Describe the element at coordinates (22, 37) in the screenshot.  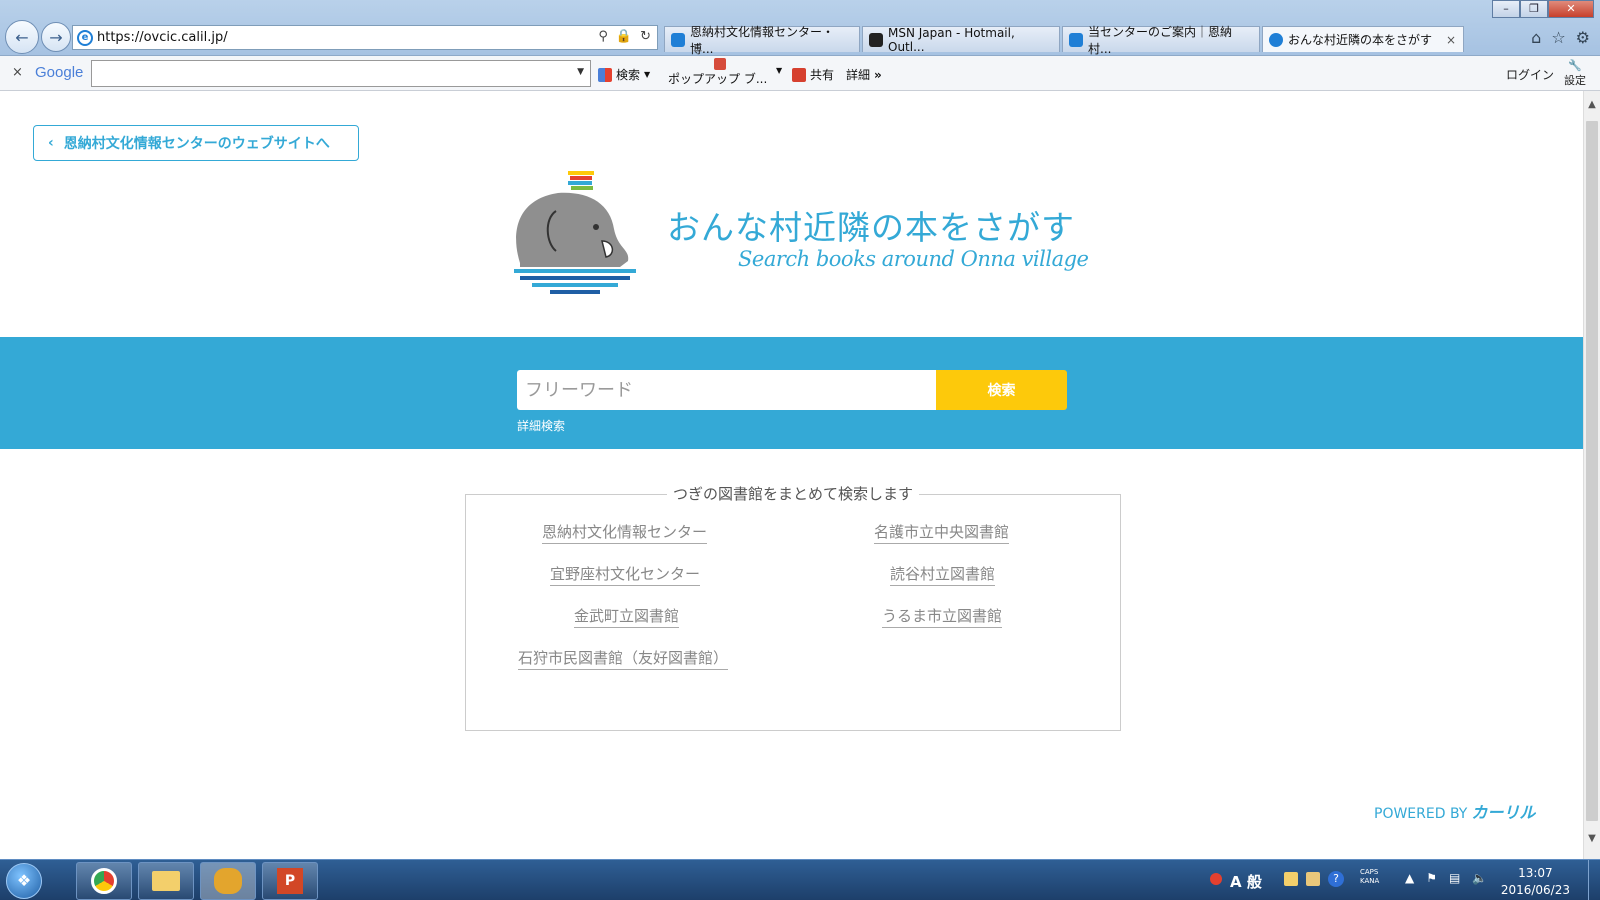
I see `back-arrow-icon: ←` at that location.